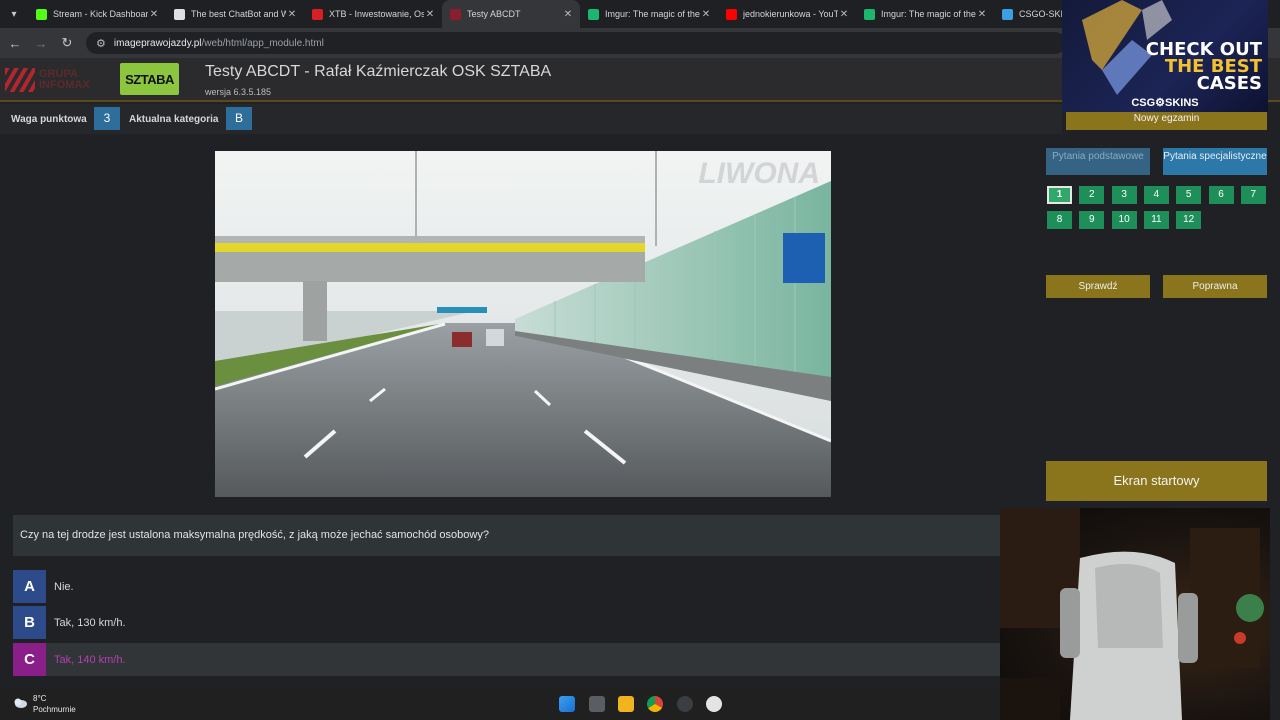 The height and width of the screenshot is (720, 1280). I want to click on browser-tab: Stream - Kick Dashboard ✕, so click(97, 14).